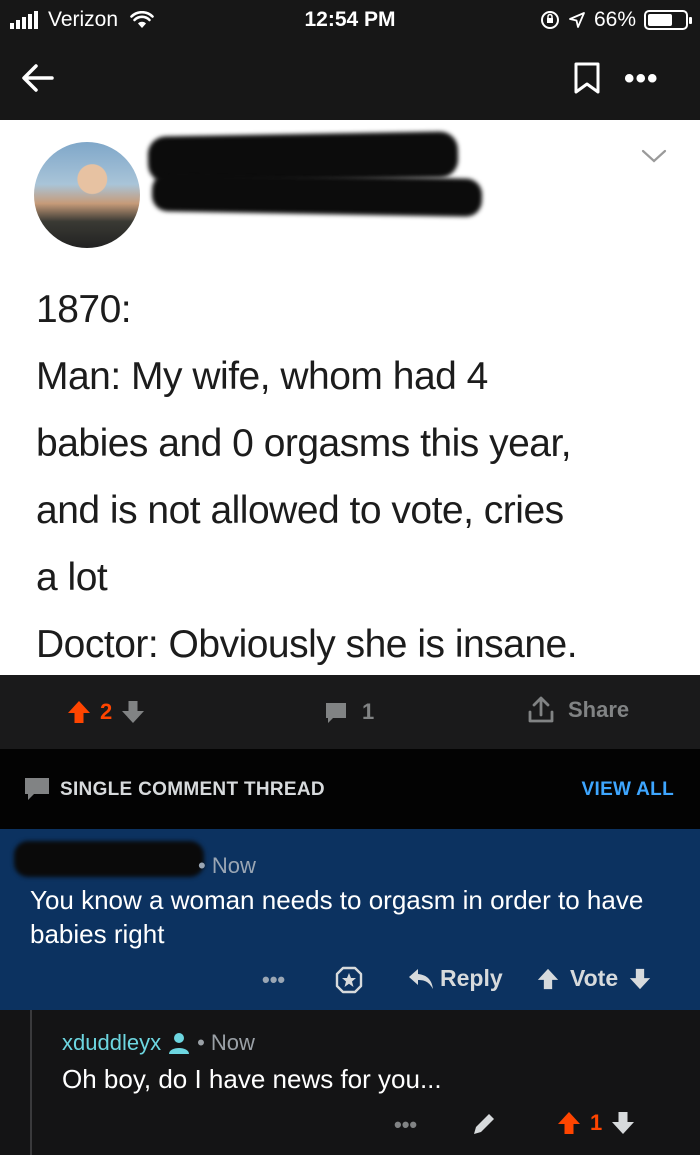 Image resolution: width=700 pixels, height=1155 pixels. What do you see at coordinates (350, 789) in the screenshot?
I see `thread-header: SINGLE COMMENT THREAD VIEW ALL` at bounding box center [350, 789].